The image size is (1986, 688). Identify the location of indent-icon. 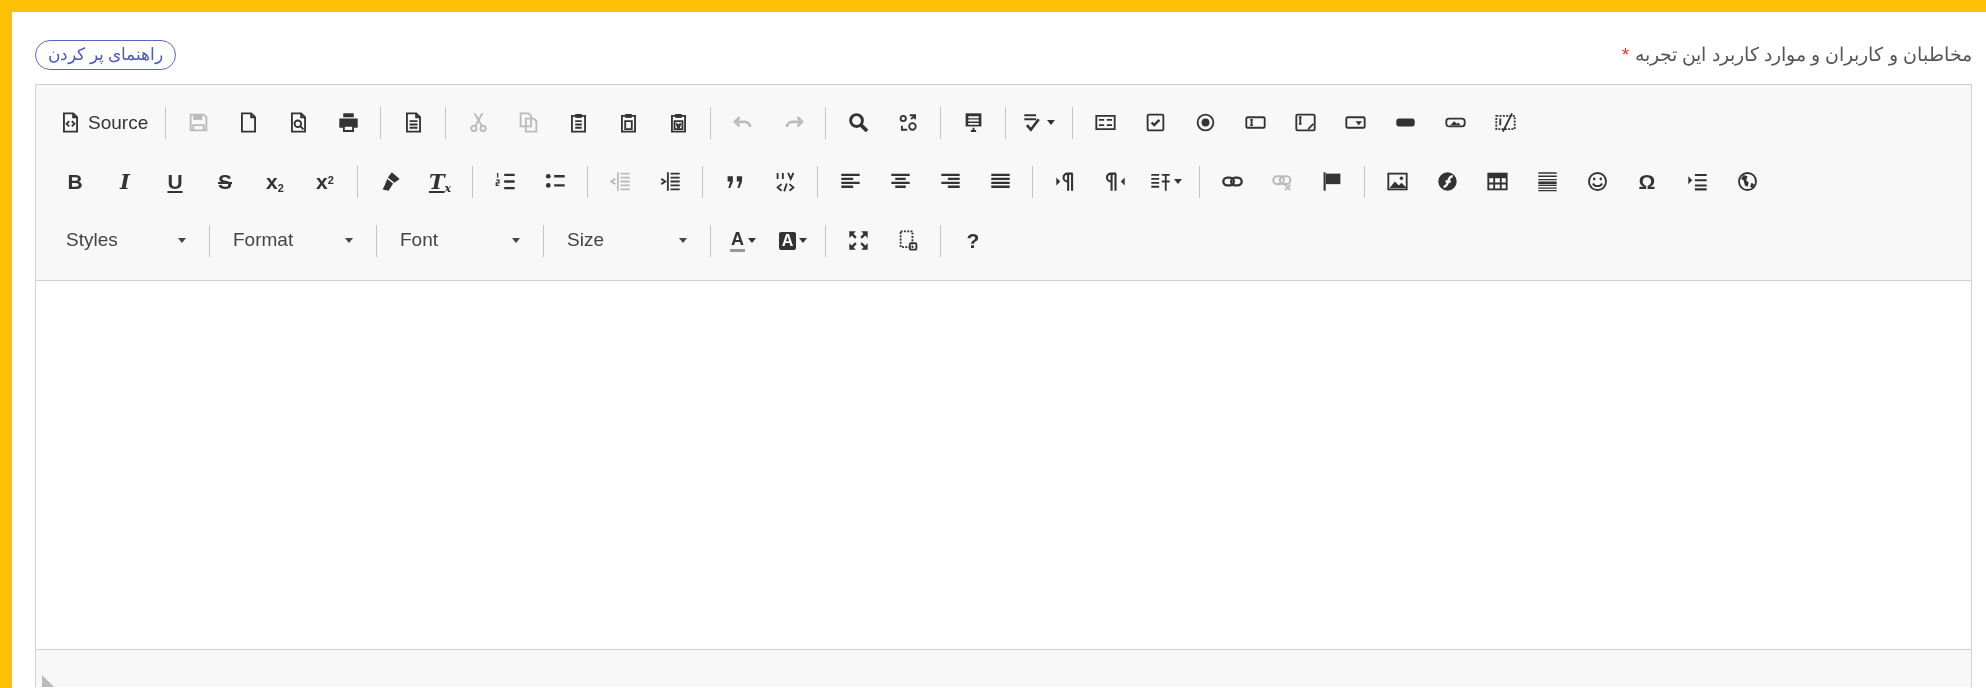
(670, 181).